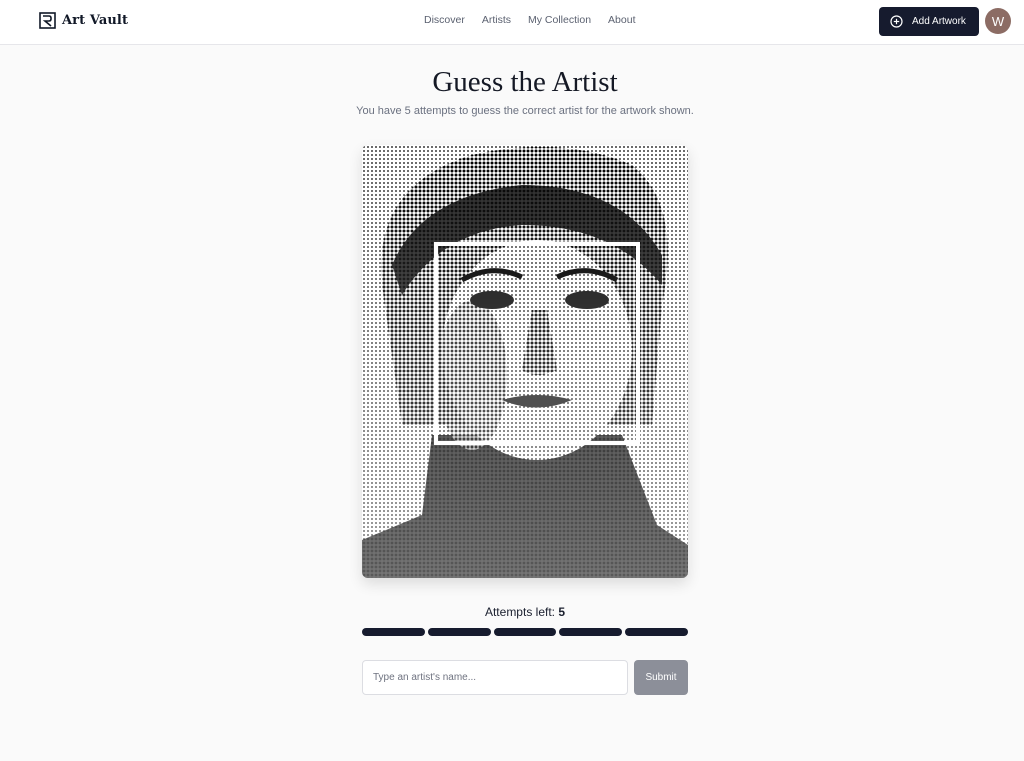  I want to click on add-artwork-label: Add Artwork, so click(939, 21).